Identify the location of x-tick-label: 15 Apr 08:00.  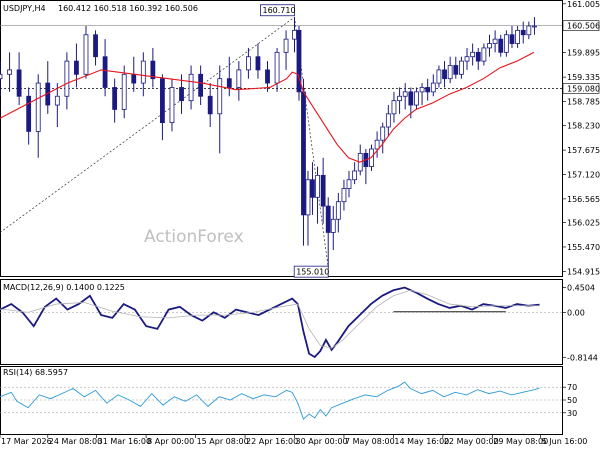
(223, 441).